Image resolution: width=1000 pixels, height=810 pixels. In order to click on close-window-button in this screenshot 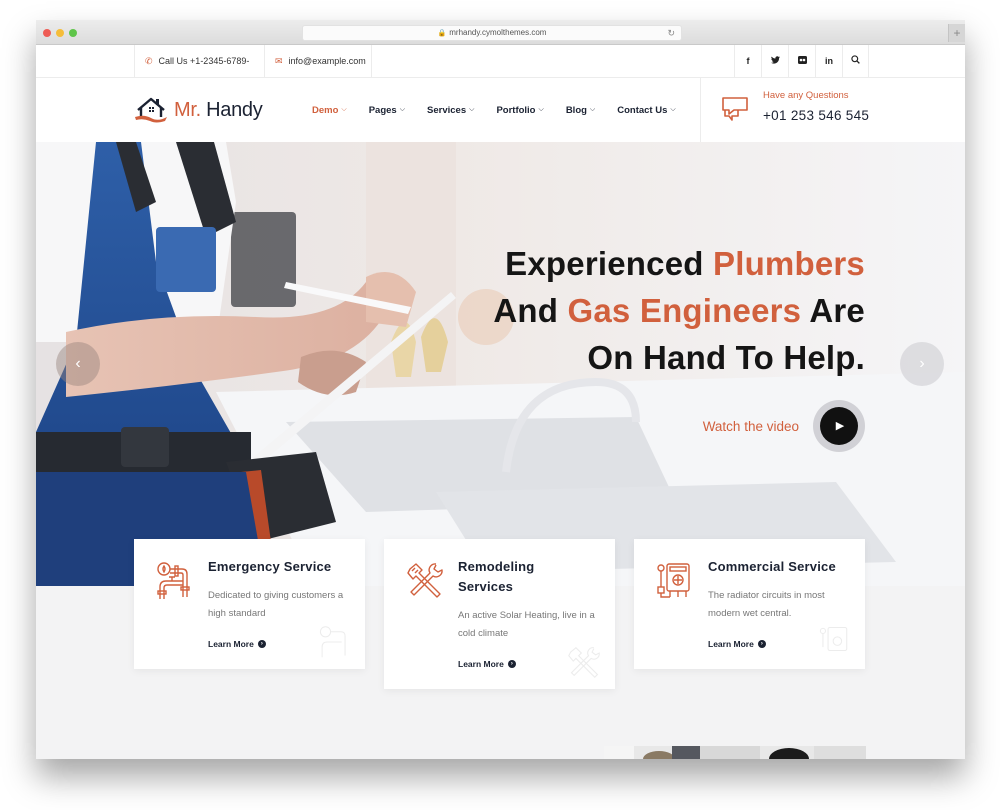, I will do `click(47, 33)`.